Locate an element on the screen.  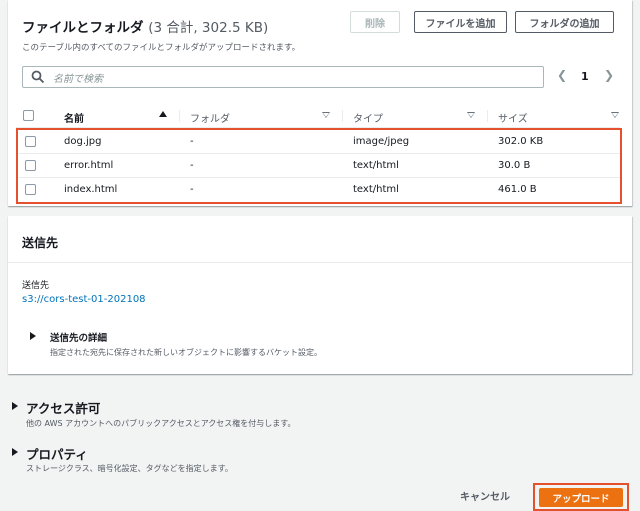
files-count: (3 合計, 302.5 KB) is located at coordinates (208, 28).